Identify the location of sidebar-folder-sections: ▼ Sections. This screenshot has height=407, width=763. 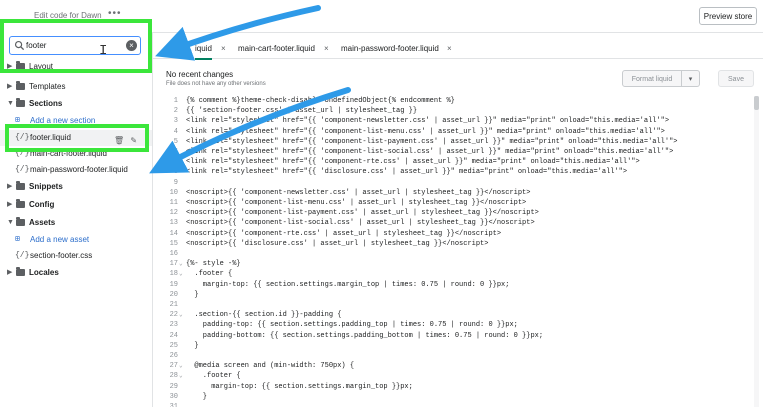
(76, 104).